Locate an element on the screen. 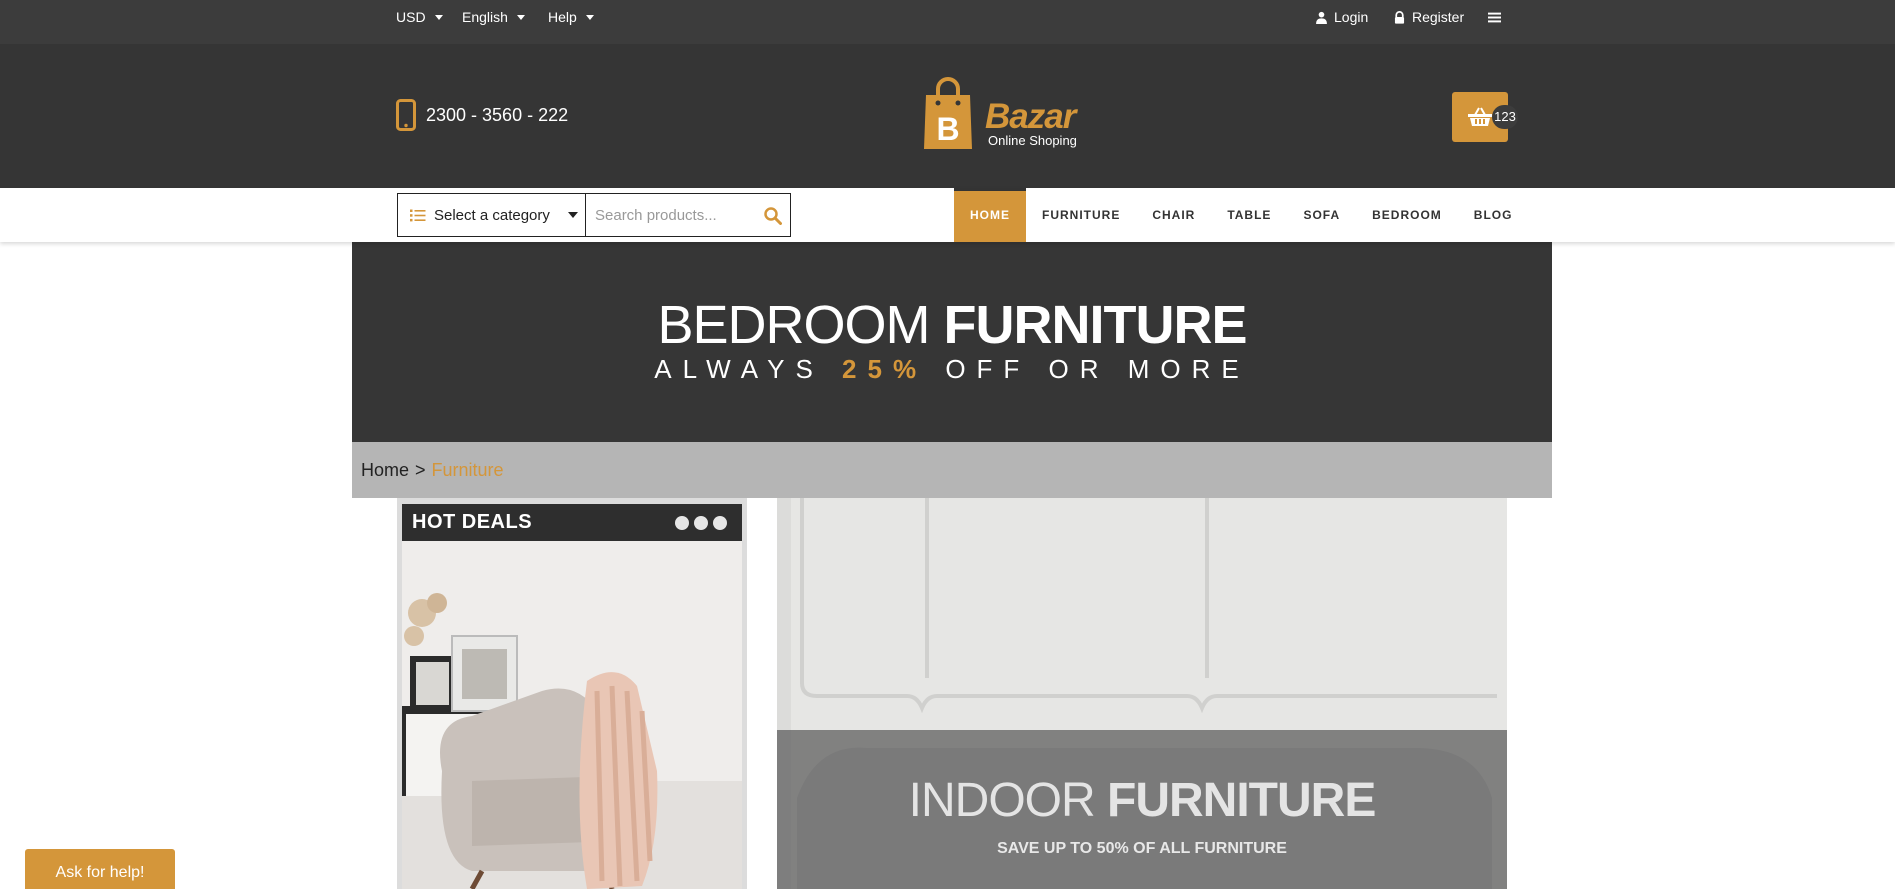 The height and width of the screenshot is (889, 1895). shopping-bag-logo-icon: B is located at coordinates (948, 113).